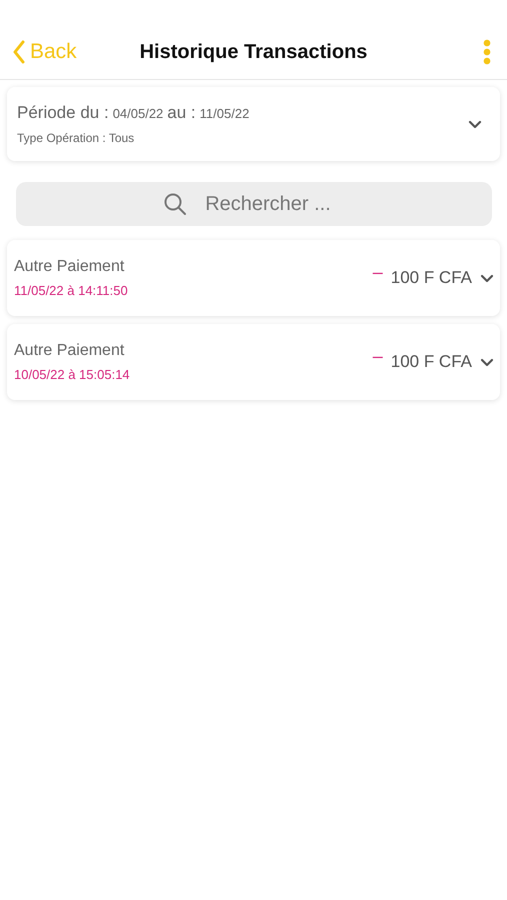 Image resolution: width=507 pixels, height=900 pixels. I want to click on filter-card: Période du : 04/05/22 au : 11/05/22 Type Opération : Tous, so click(253, 124).